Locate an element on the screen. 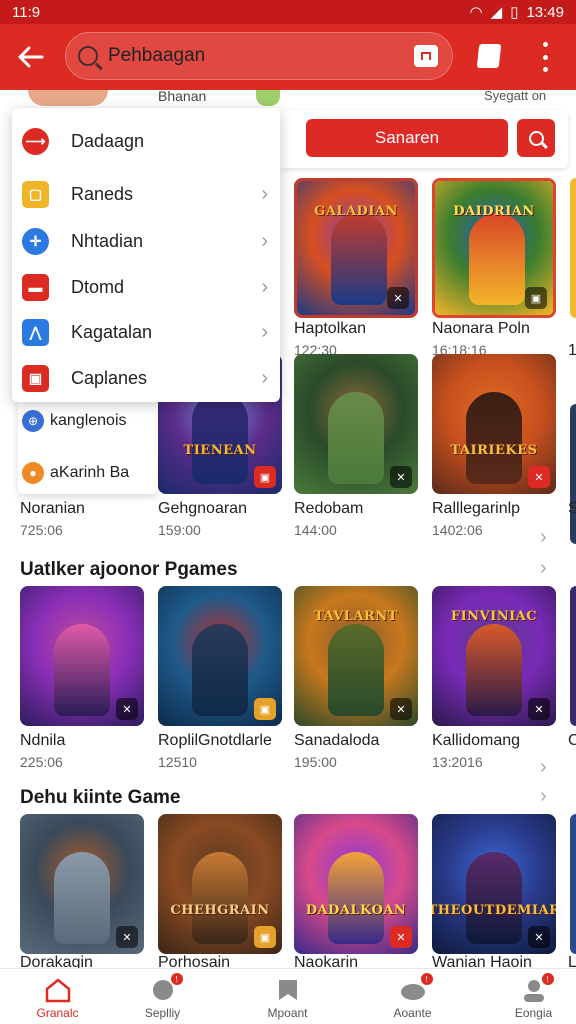  bottom-nav-item: ! Aoante is located at coordinates (412, 996).